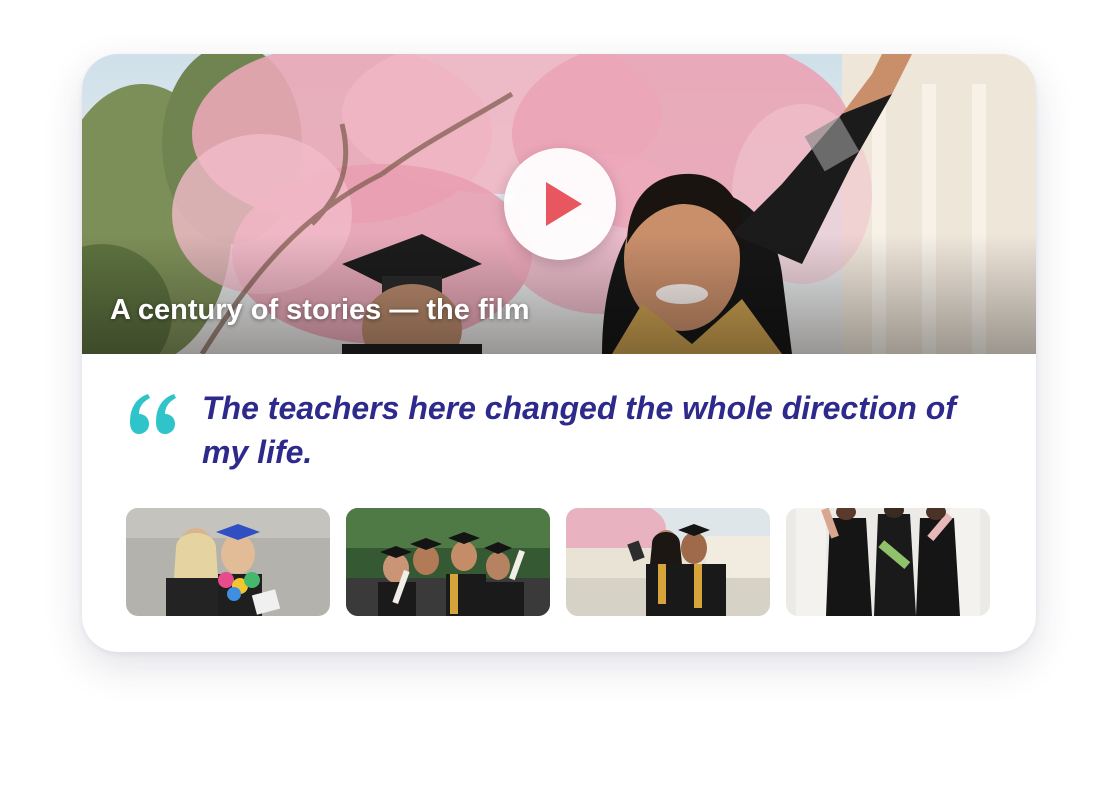  Describe the element at coordinates (558, 562) in the screenshot. I see `thumbnail-gallery` at that location.